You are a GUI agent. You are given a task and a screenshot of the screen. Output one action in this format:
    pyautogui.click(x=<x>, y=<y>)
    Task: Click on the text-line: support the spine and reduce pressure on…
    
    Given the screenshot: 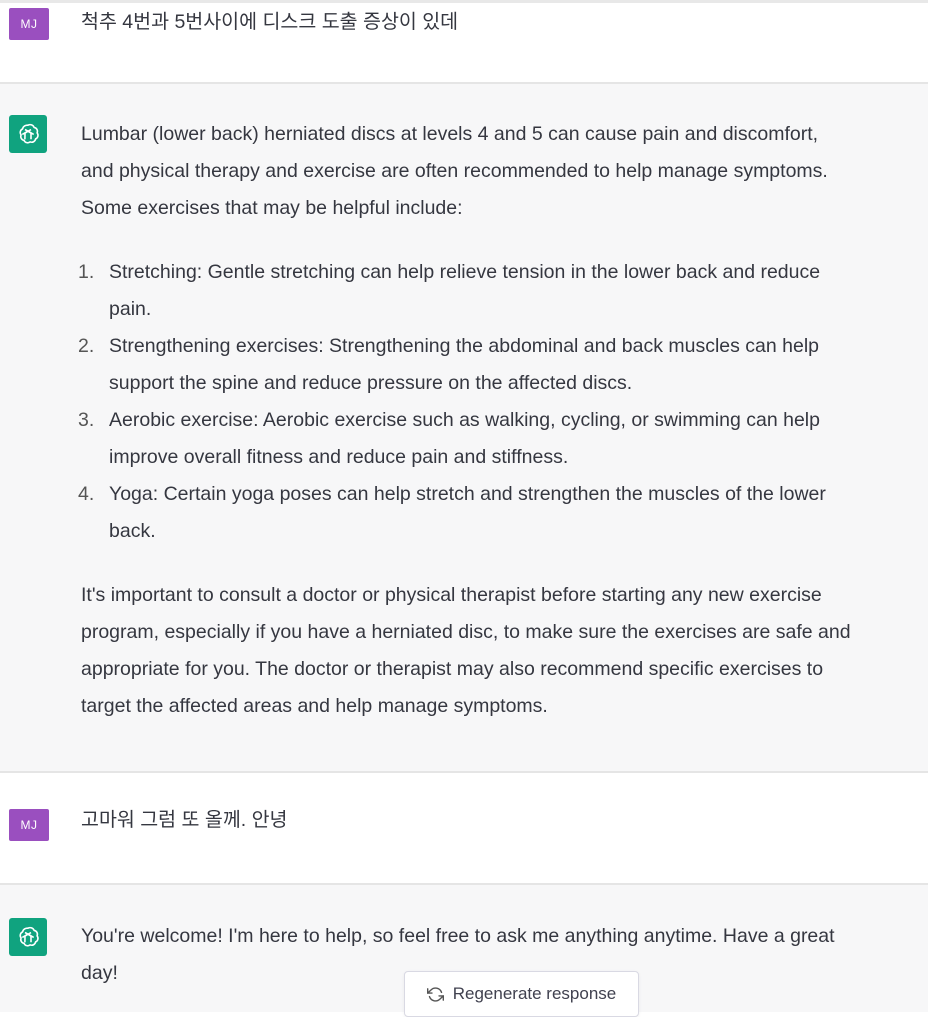 What is the action you would take?
    pyautogui.click(x=371, y=383)
    